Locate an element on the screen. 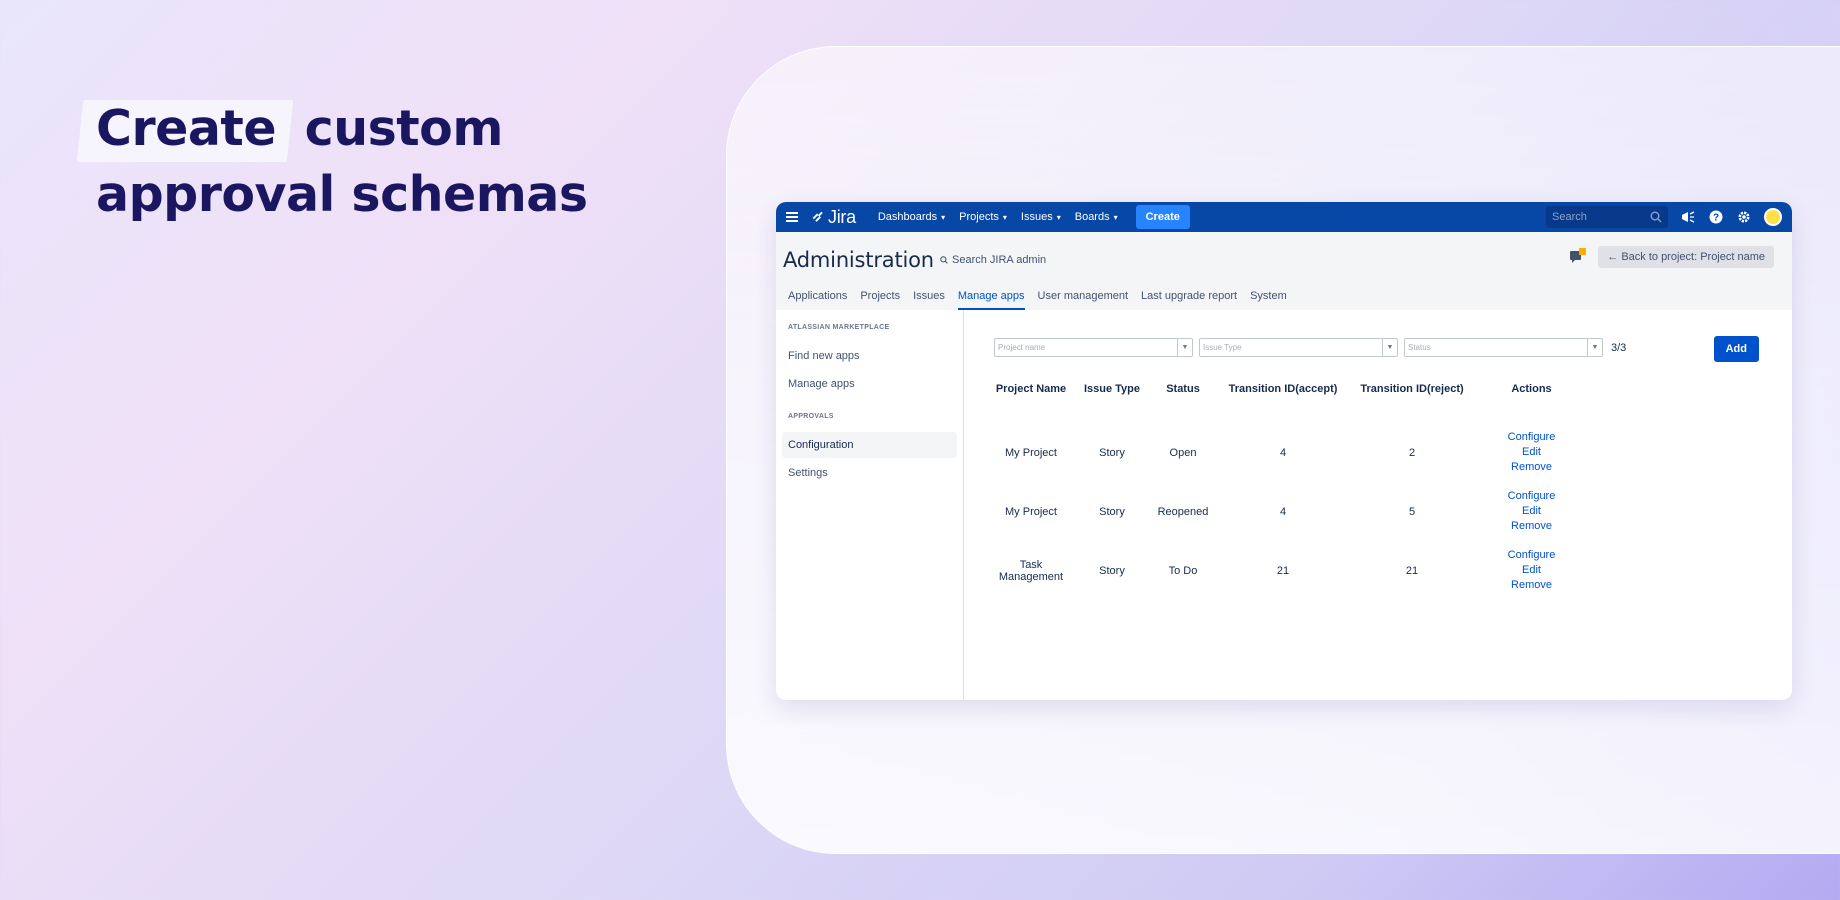 The image size is (1840, 900). tab-last-upgrade-report: Last upgrade report is located at coordinates (1189, 300).